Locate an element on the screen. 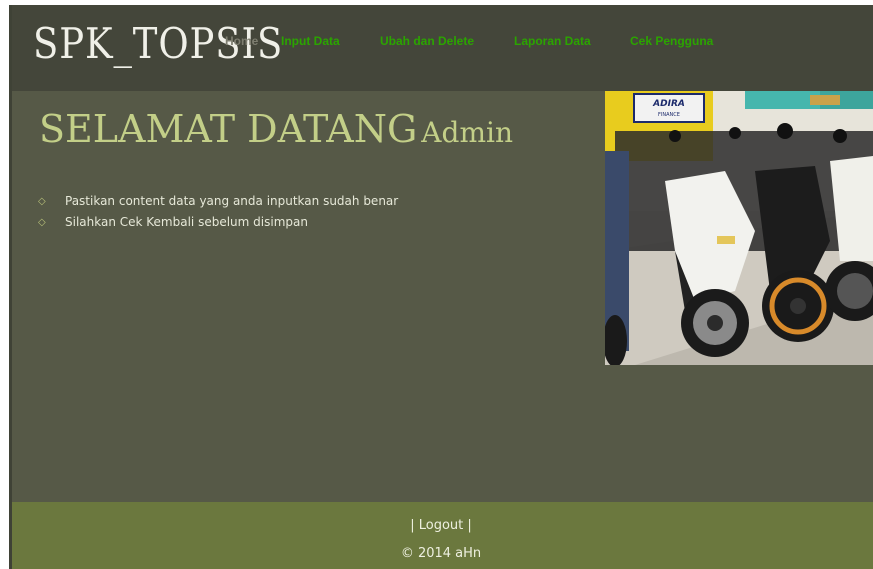 The height and width of the screenshot is (569, 873). list-item: ◇ Silahkan Cek Kembali sebelum disimpan is located at coordinates (216, 222).